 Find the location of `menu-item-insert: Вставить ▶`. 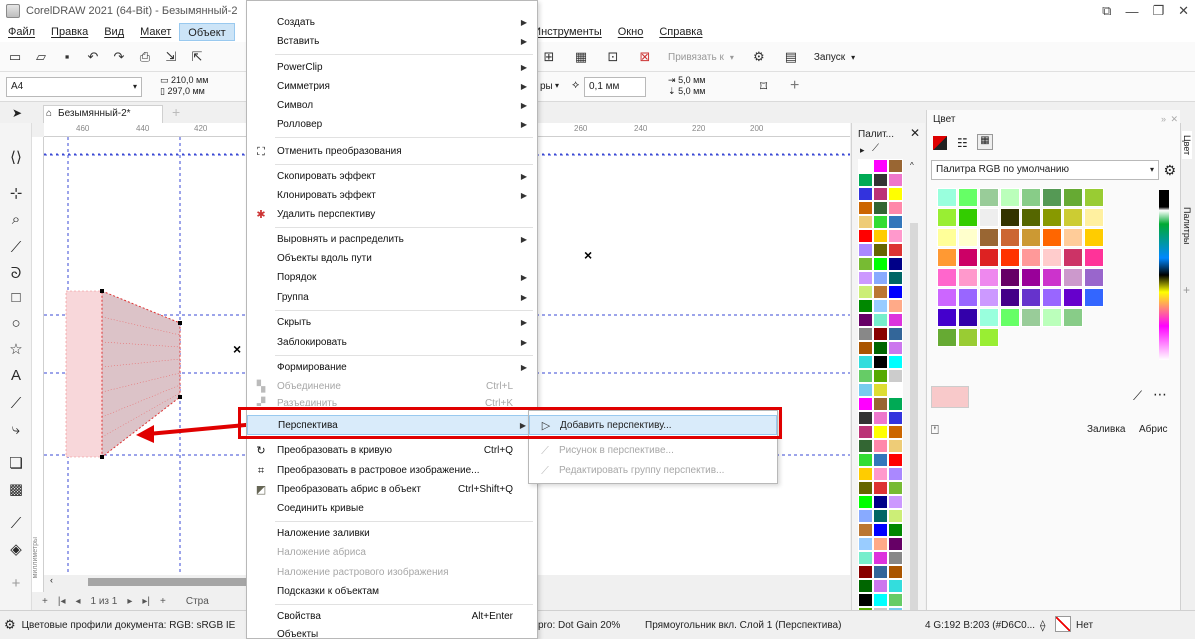

menu-item-insert: Вставить ▶ is located at coordinates (392, 42).